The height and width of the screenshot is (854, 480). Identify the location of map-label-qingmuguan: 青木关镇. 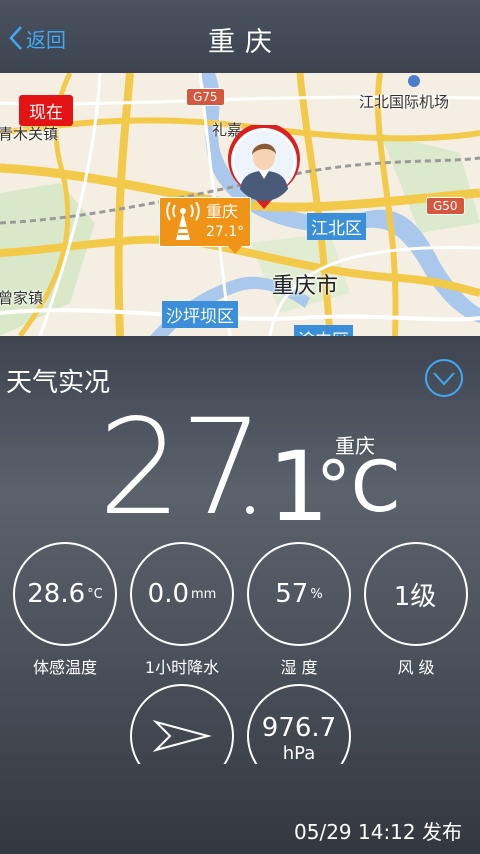
(29, 134).